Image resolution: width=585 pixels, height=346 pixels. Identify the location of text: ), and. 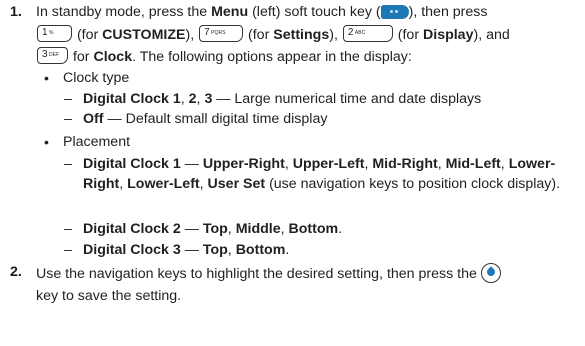
(491, 34).